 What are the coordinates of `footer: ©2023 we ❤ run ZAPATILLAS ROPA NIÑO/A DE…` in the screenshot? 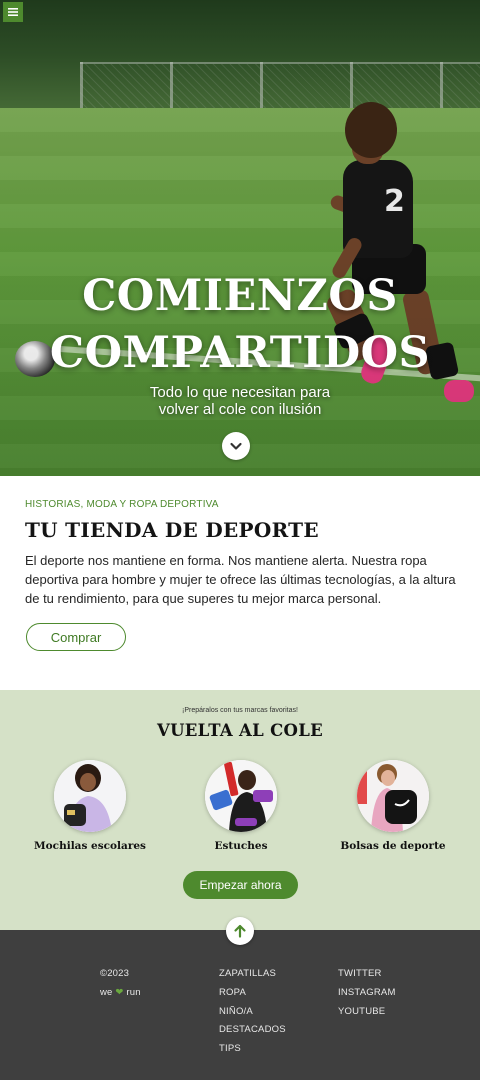 It's located at (240, 1005).